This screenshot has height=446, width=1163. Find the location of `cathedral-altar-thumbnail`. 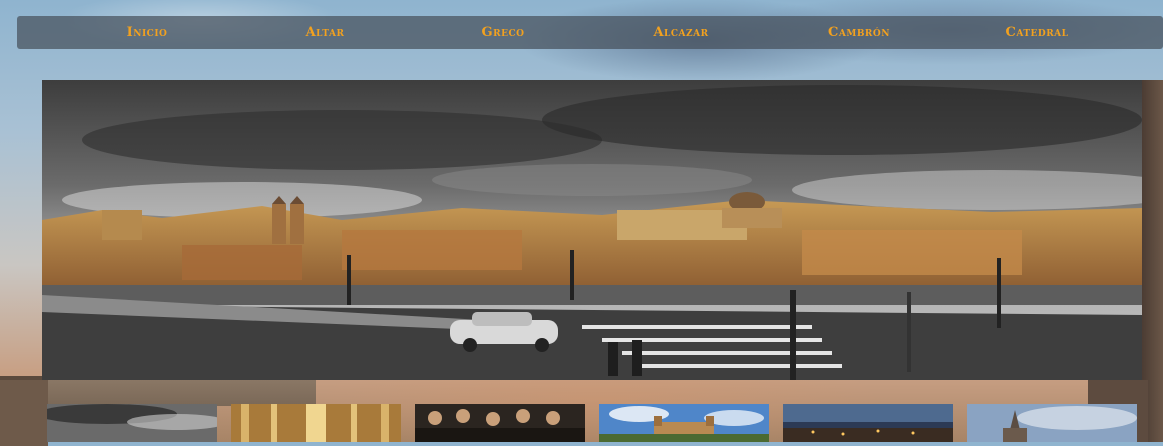

cathedral-altar-thumbnail is located at coordinates (316, 423).